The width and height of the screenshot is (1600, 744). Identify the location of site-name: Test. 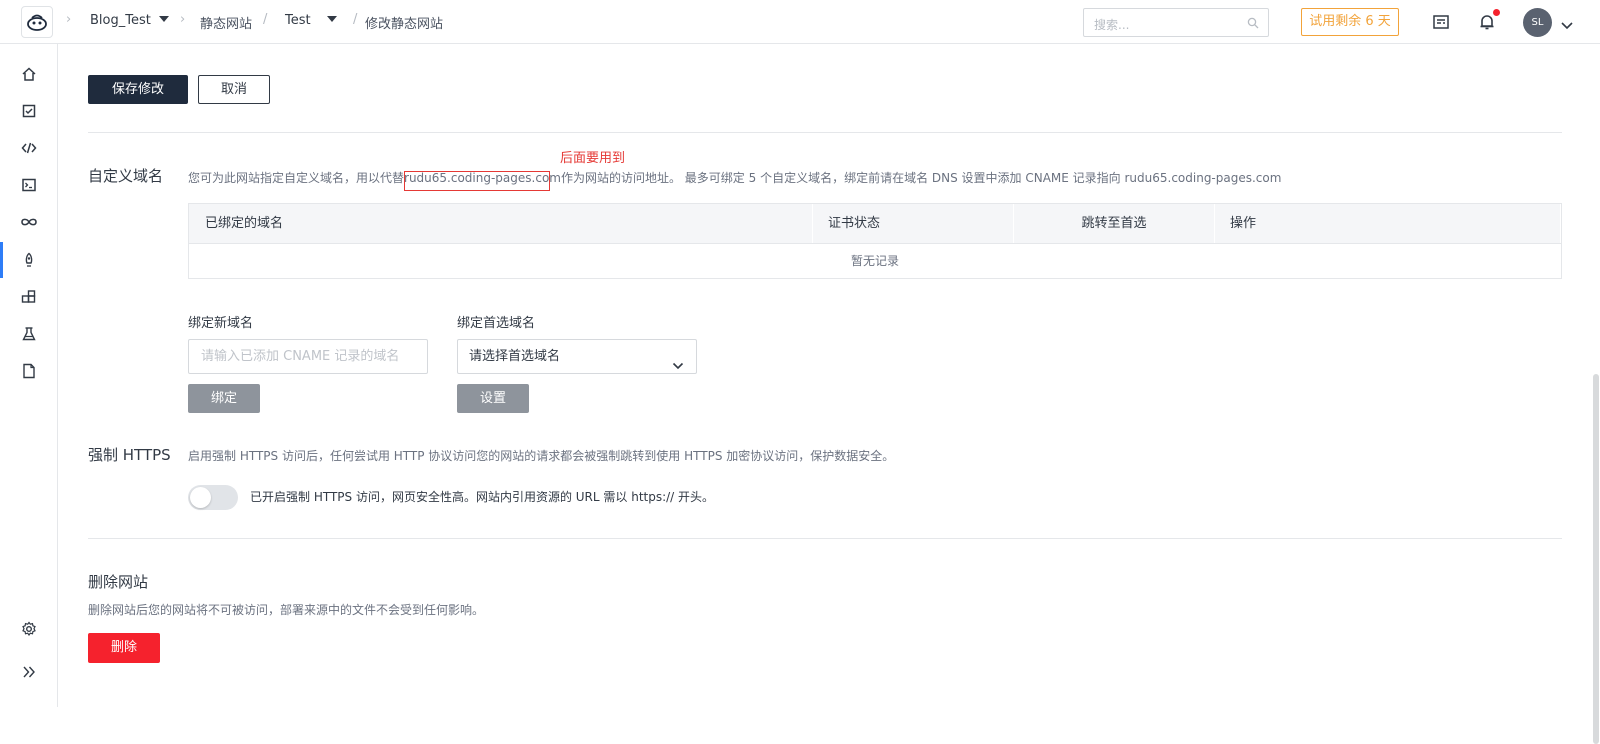
(298, 20).